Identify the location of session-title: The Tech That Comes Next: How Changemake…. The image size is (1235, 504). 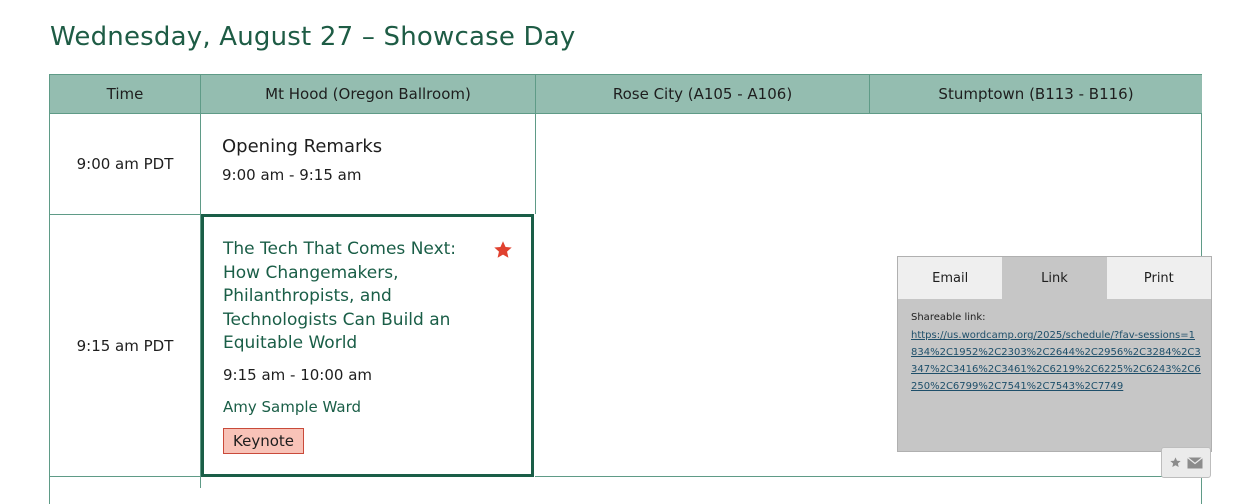
(345, 297).